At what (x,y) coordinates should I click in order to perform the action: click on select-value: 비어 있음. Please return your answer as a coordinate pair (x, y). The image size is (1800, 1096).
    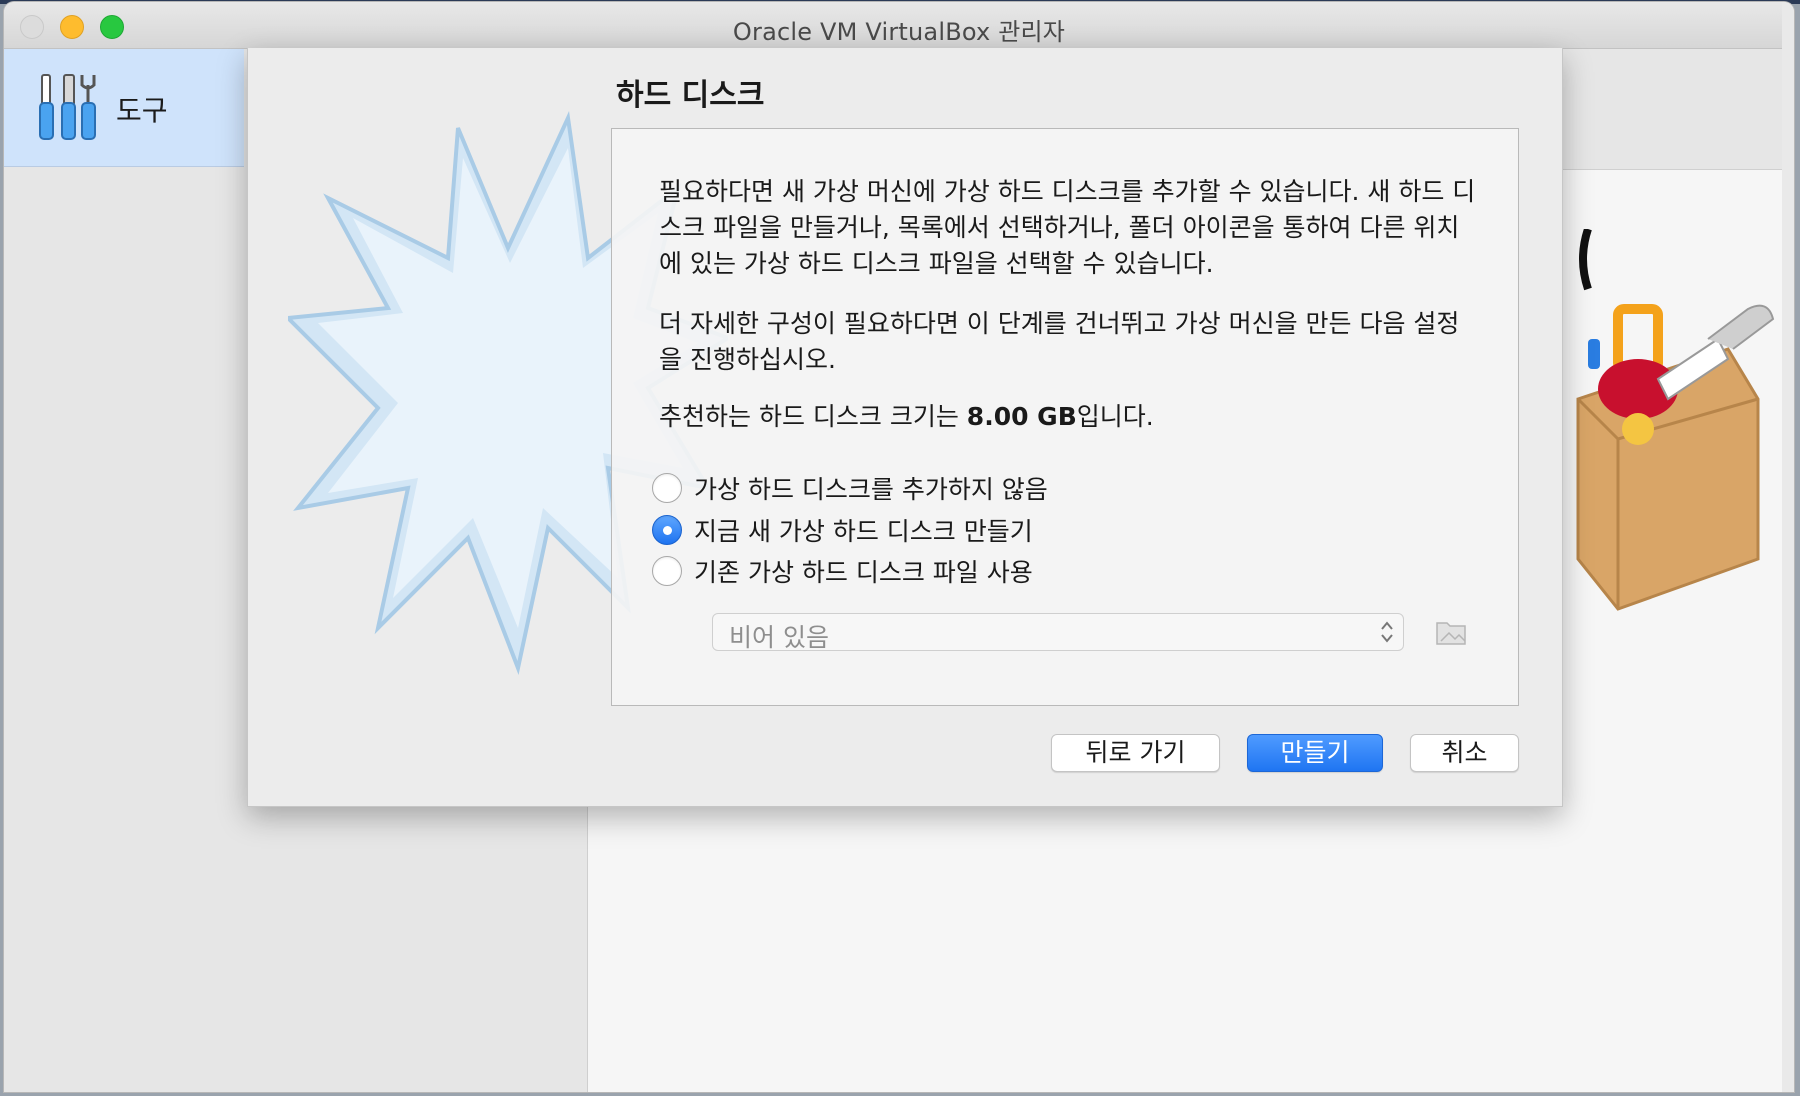
    Looking at the image, I should click on (779, 637).